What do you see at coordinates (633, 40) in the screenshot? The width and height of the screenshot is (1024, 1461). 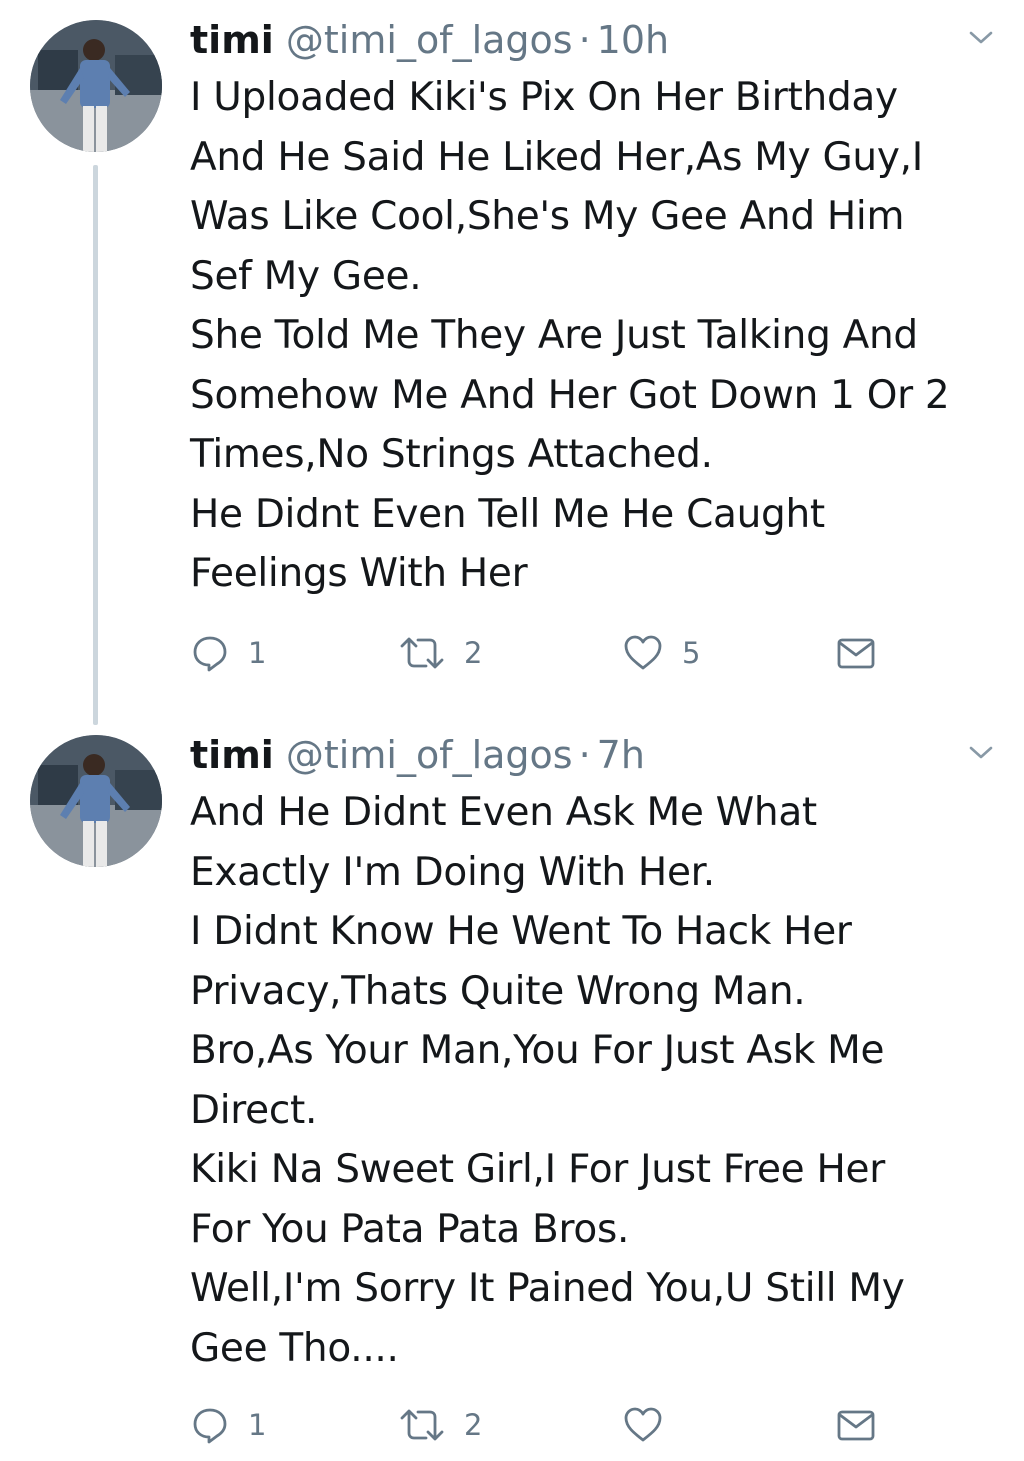 I see `timestamp: 10h` at bounding box center [633, 40].